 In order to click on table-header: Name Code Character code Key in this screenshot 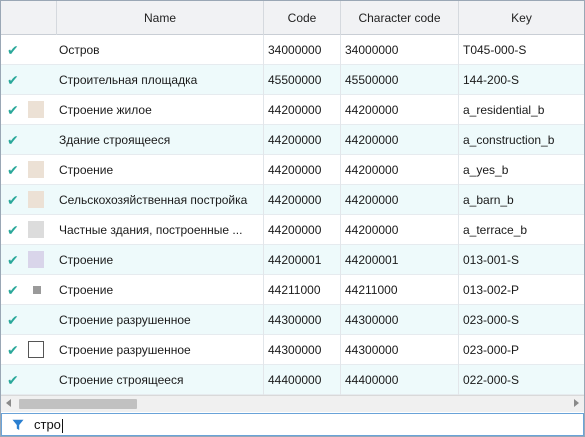, I will do `click(292, 18)`.